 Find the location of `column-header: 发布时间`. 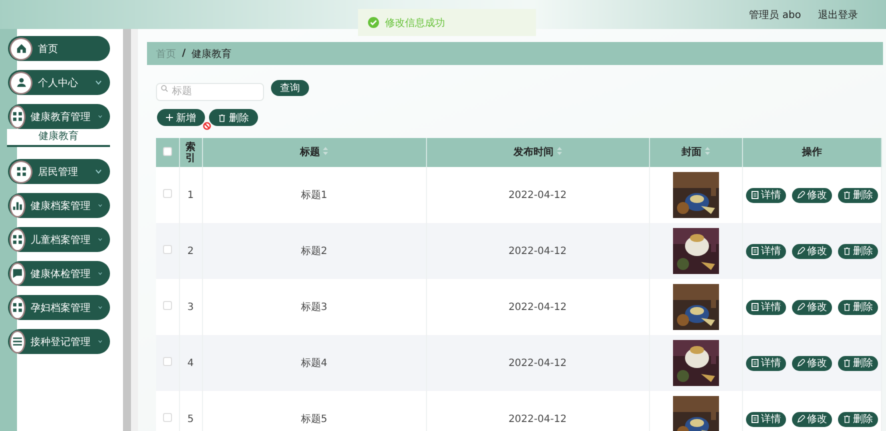

column-header: 发布时间 is located at coordinates (533, 152).